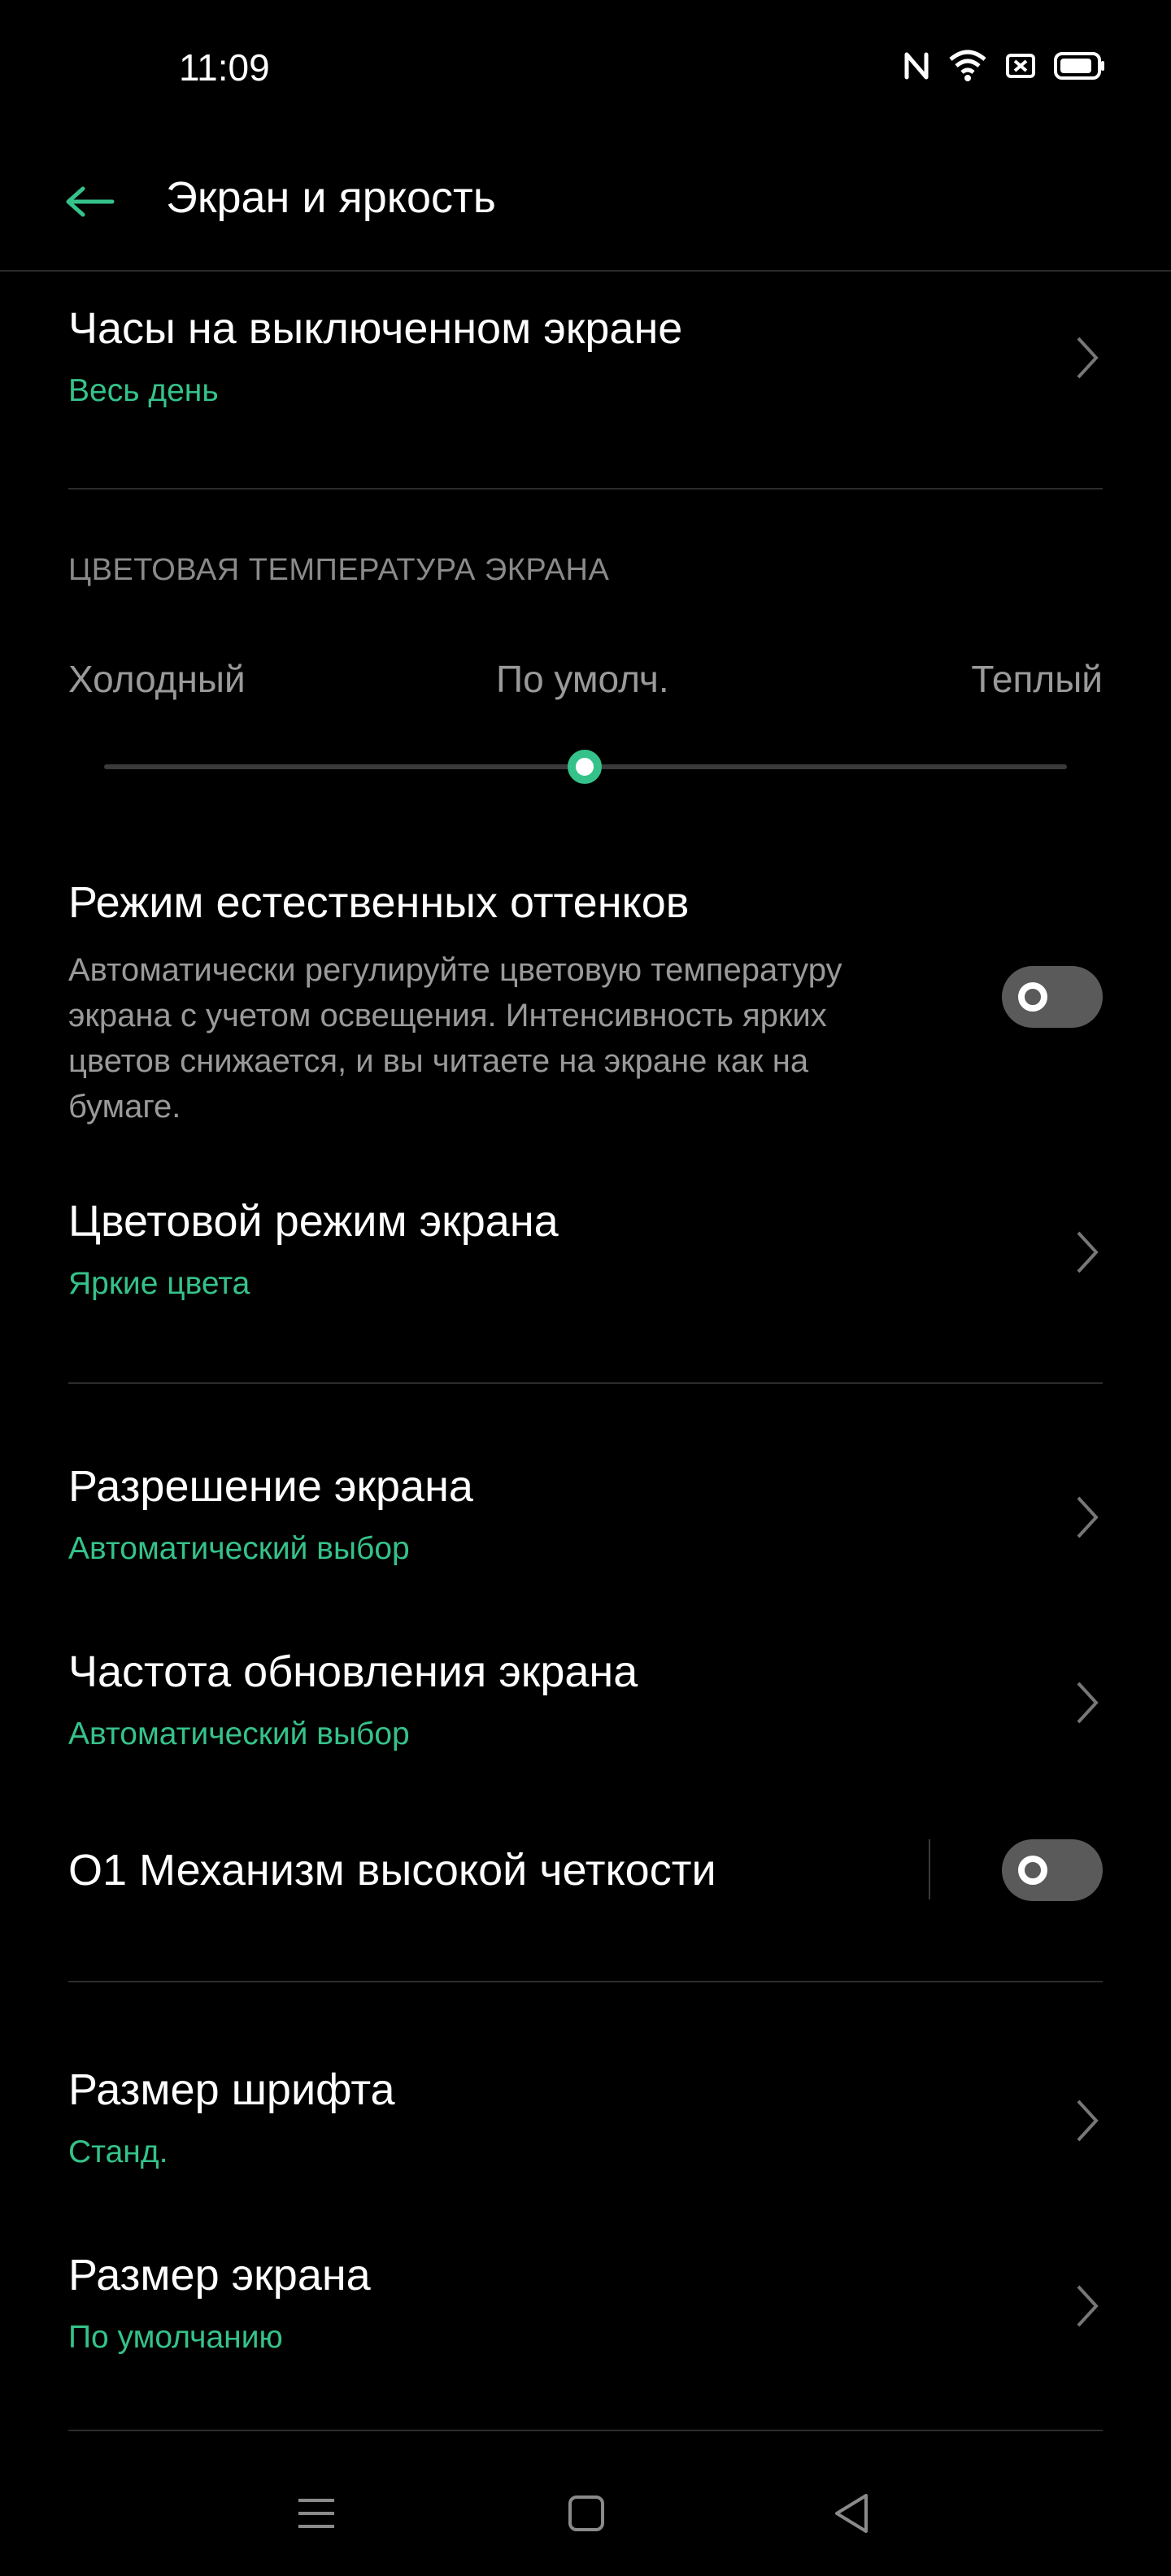 The image size is (1171, 2576). I want to click on back-button, so click(89, 204).